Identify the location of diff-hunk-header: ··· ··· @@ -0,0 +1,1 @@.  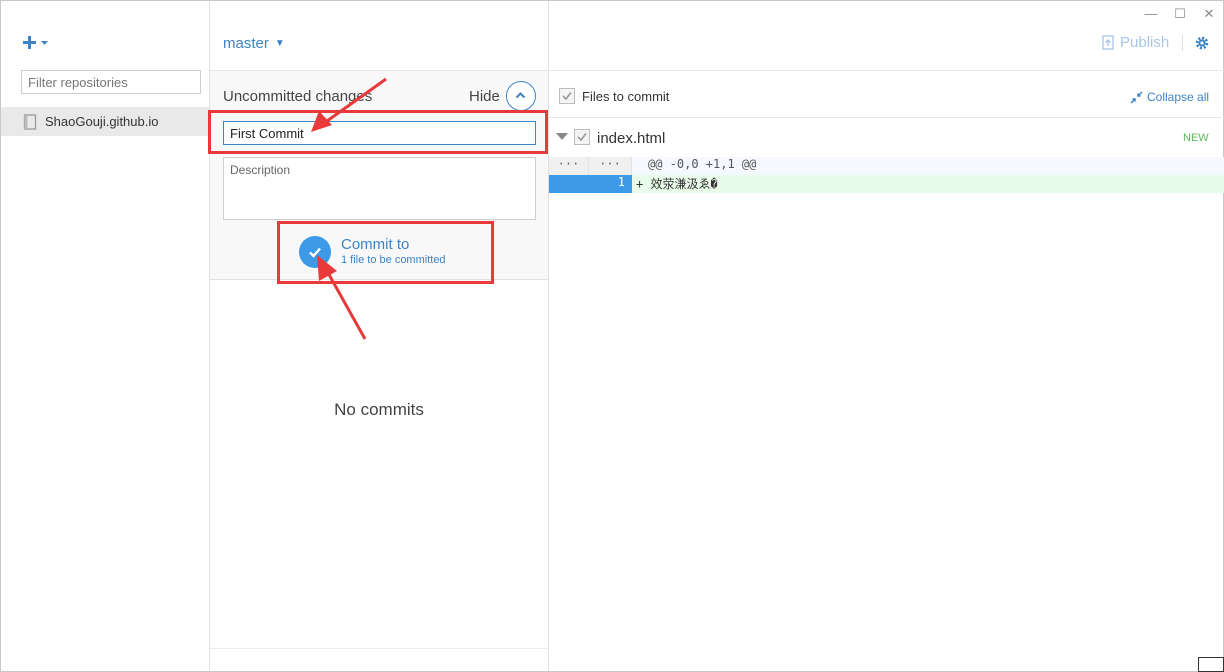
(886, 166).